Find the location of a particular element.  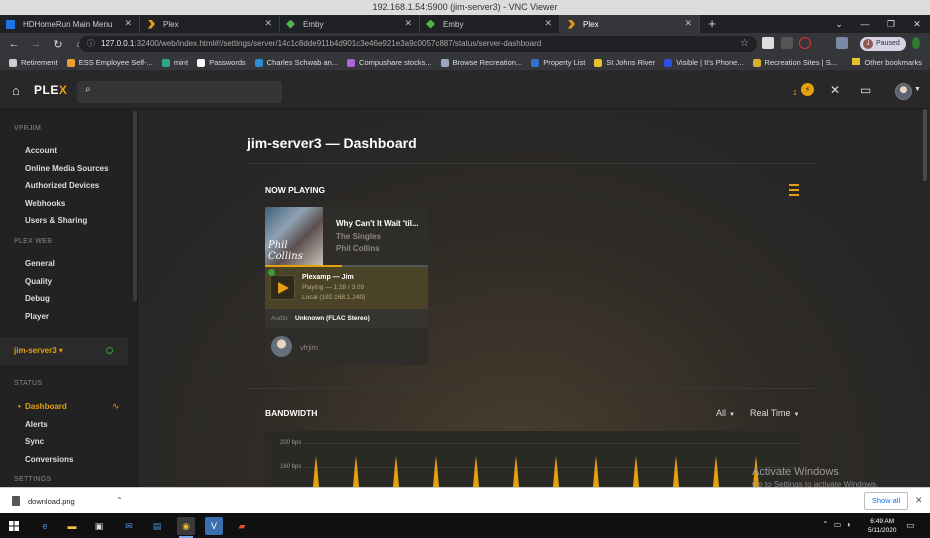

bookmark-item: Passwords is located at coordinates (221, 62).